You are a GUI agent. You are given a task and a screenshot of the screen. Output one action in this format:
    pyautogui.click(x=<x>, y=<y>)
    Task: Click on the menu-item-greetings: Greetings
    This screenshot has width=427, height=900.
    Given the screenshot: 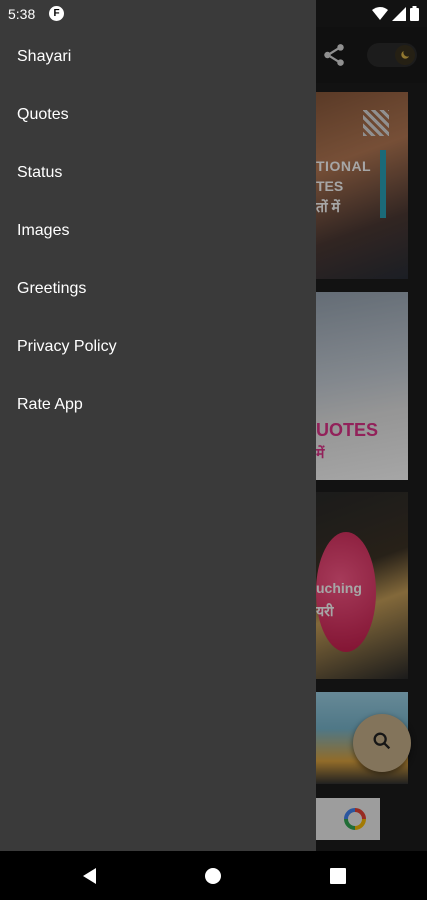 What is the action you would take?
    pyautogui.click(x=158, y=289)
    